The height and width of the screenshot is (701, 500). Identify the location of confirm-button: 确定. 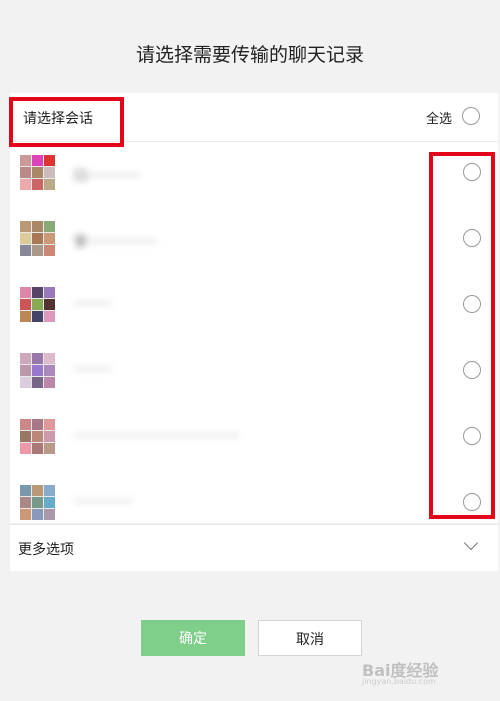
(193, 638).